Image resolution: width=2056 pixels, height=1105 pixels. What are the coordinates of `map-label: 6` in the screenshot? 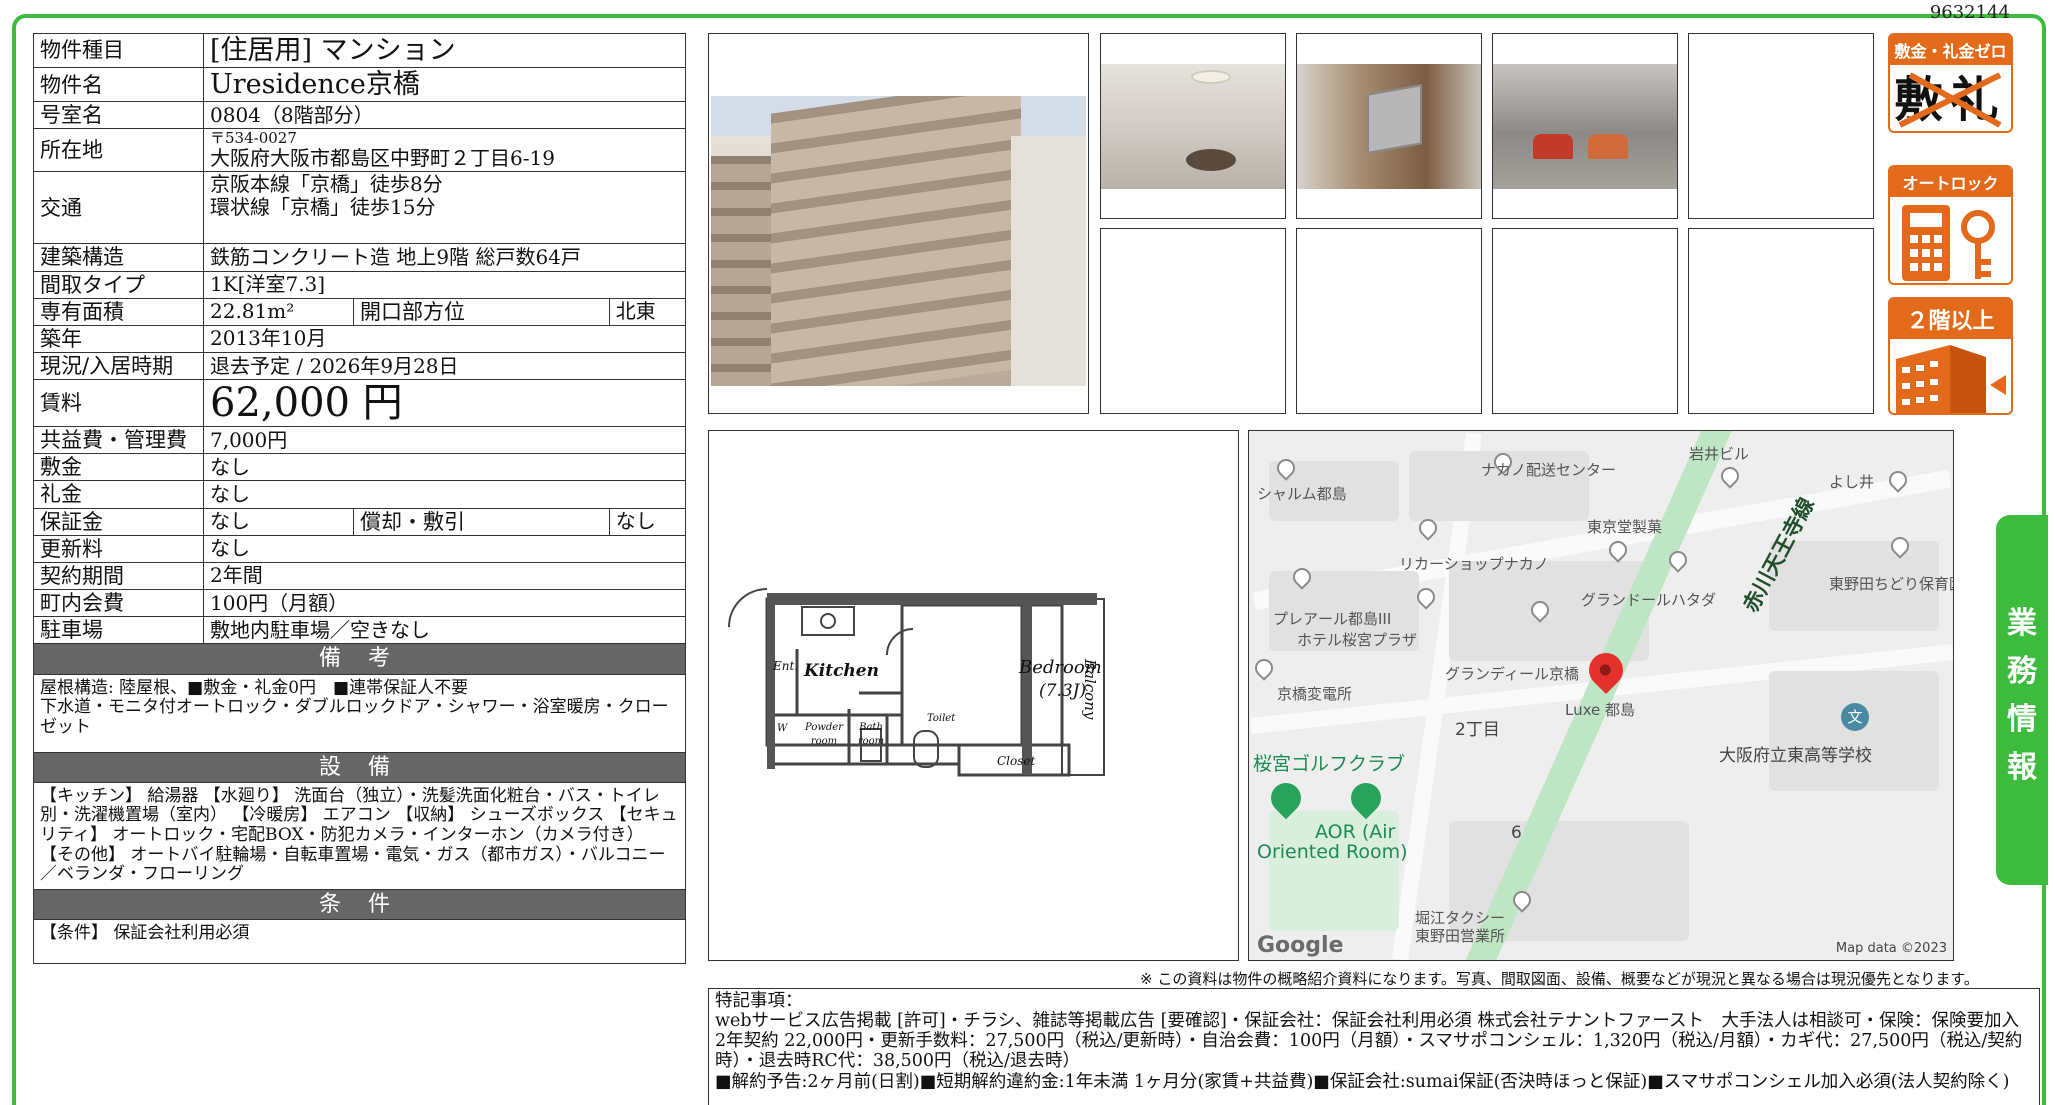 It's located at (1516, 833).